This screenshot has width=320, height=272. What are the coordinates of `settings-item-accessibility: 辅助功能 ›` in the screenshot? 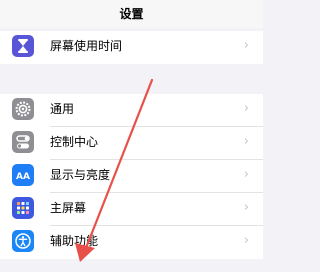 It's located at (131, 242).